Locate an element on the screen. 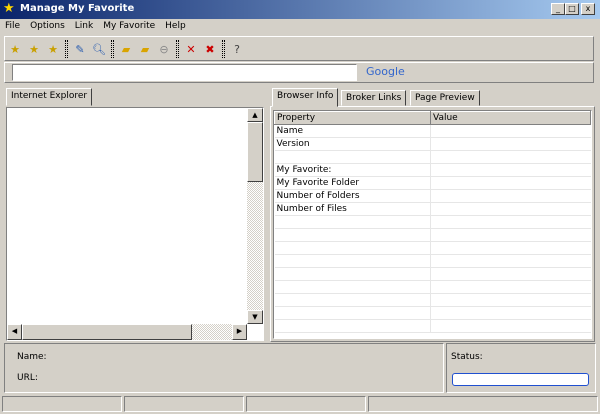  table-row: My Favorite: is located at coordinates (432, 170).